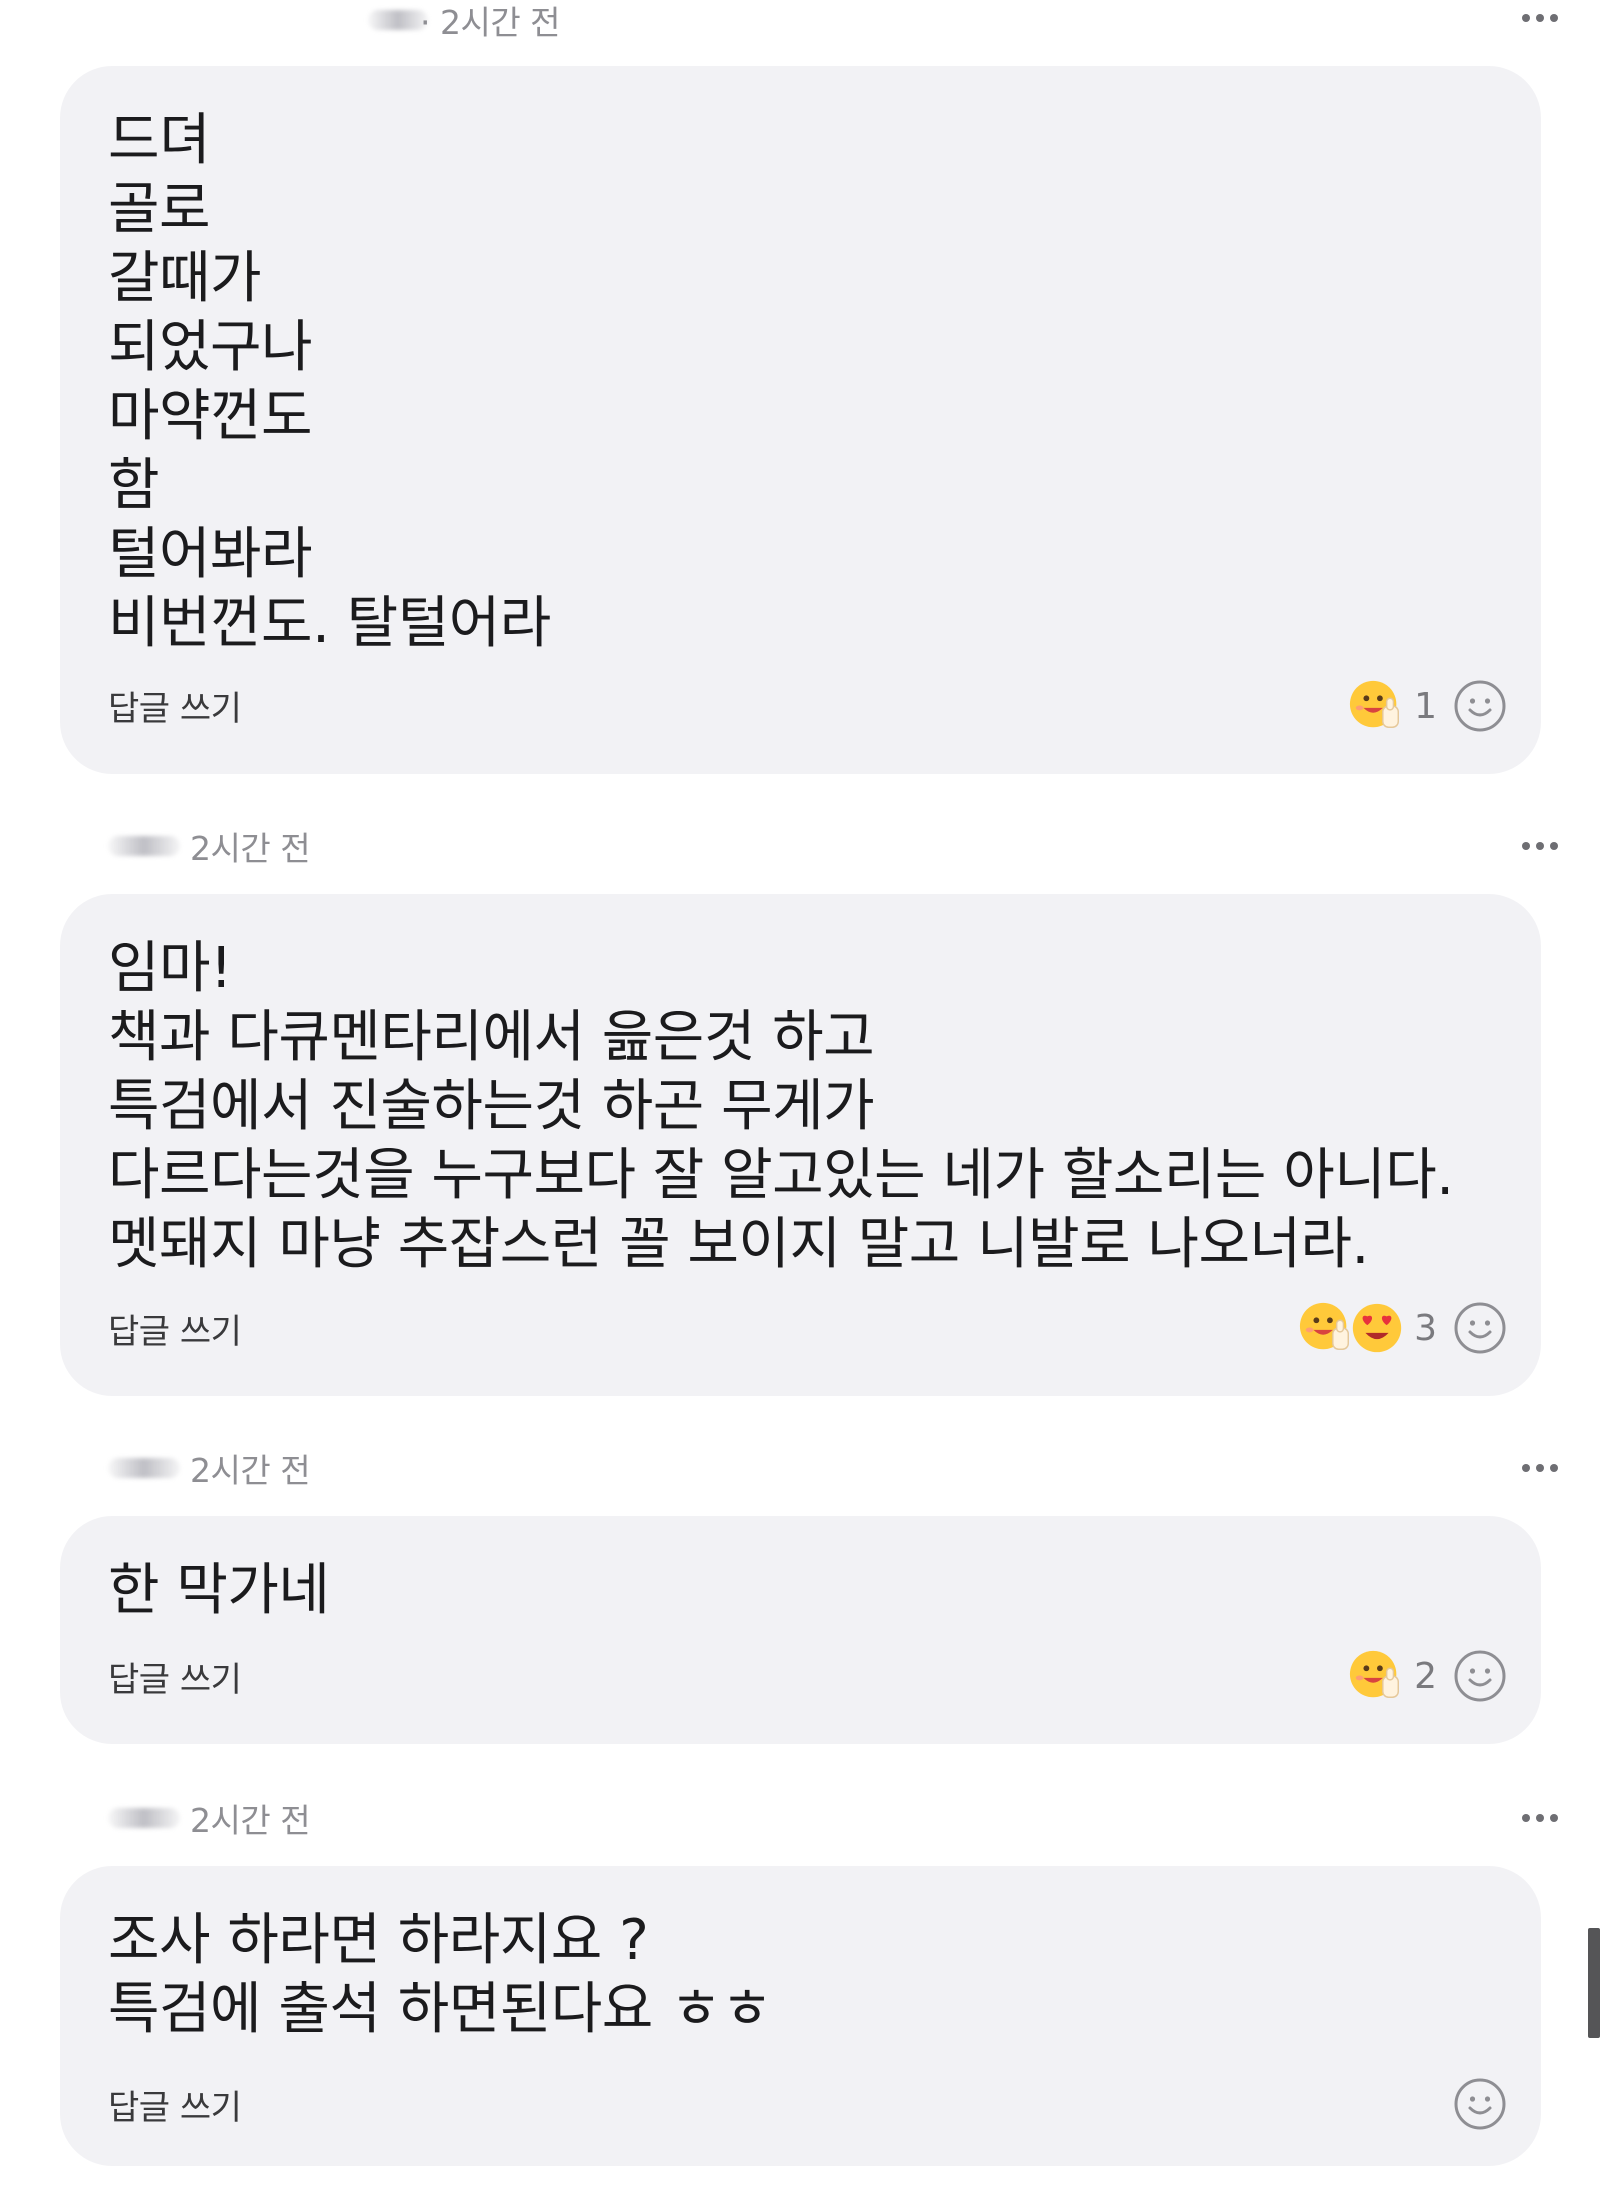 The height and width of the screenshot is (2189, 1600). I want to click on reaction-count: 1, so click(1425, 706).